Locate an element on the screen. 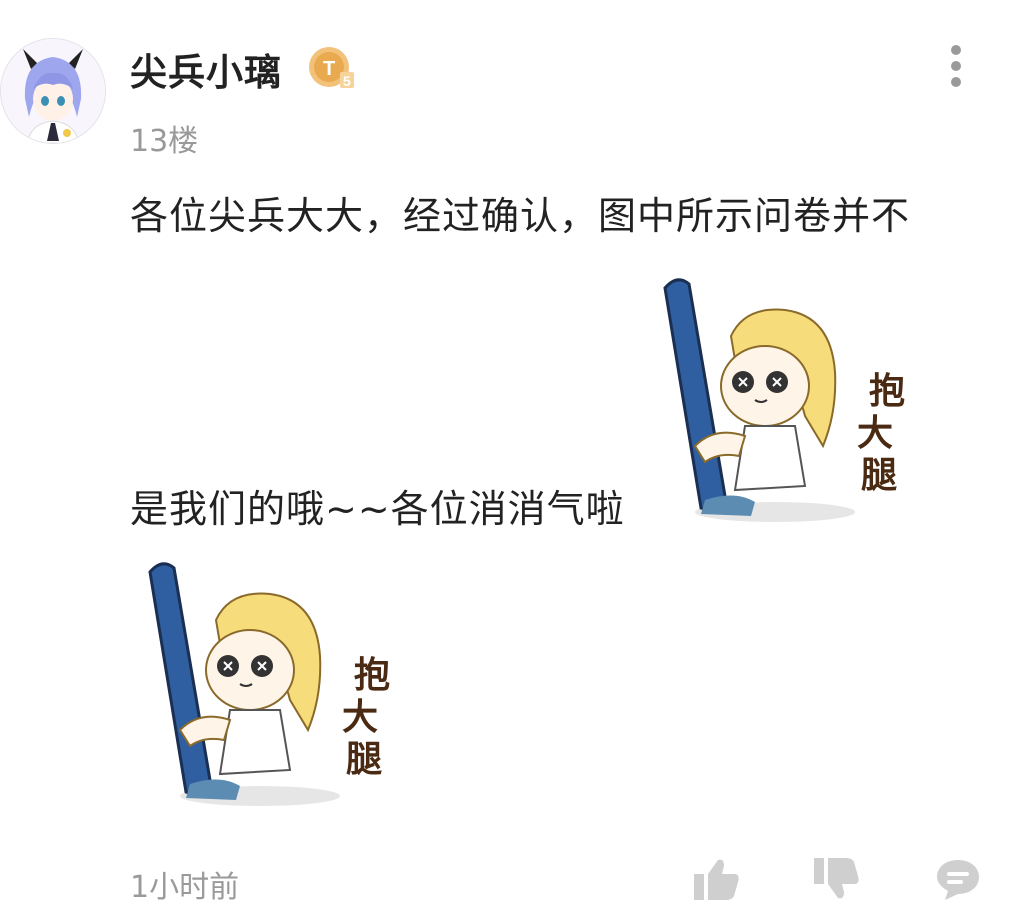  more-vertical-icon is located at coordinates (956, 66).